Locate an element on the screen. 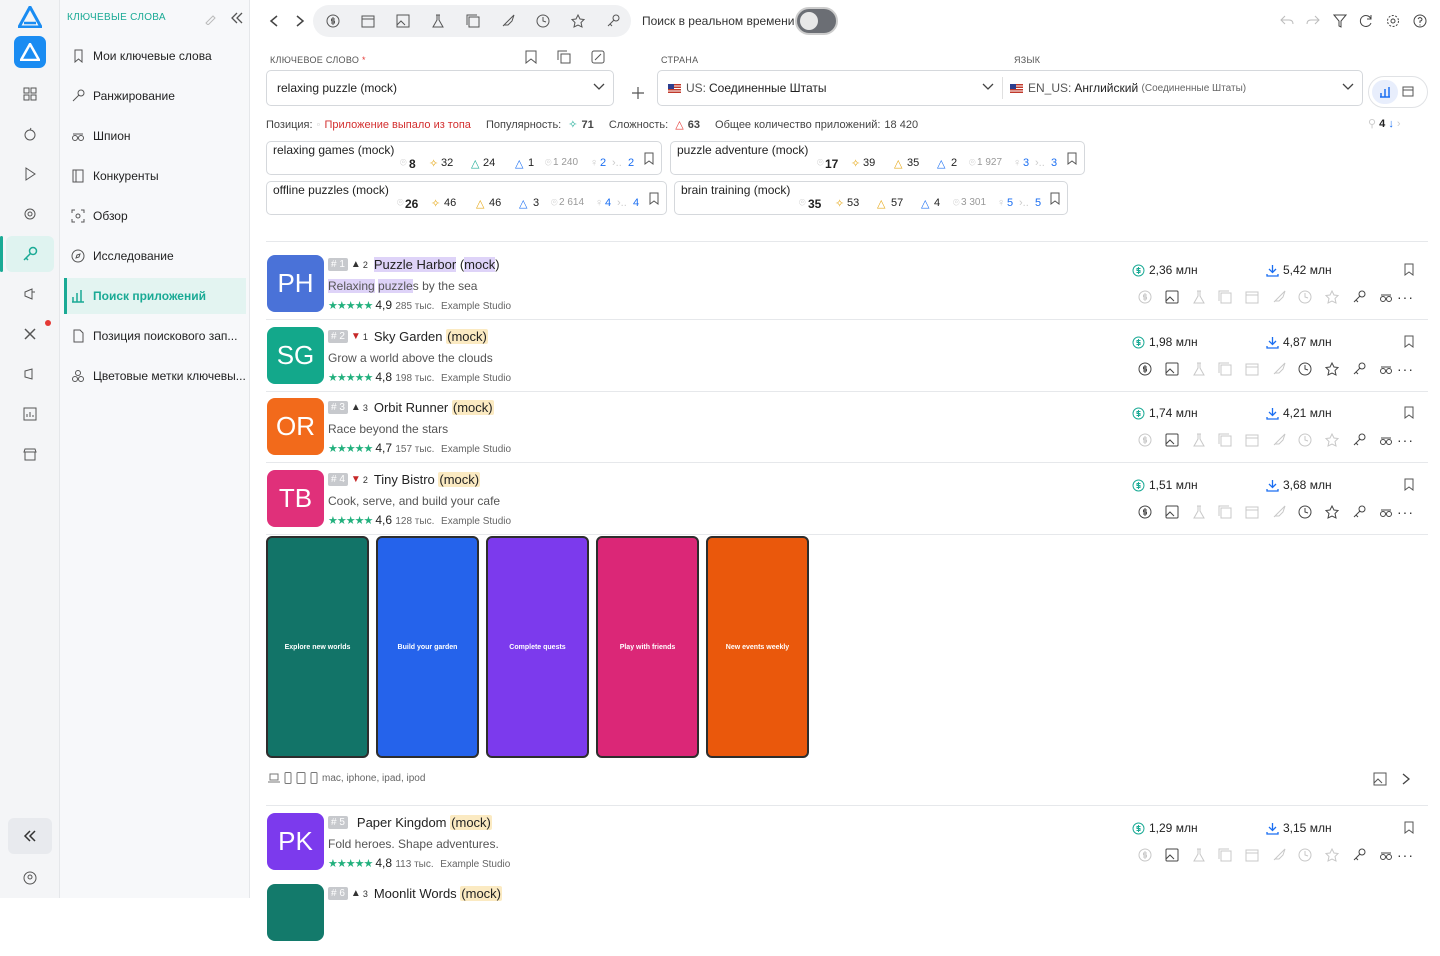 The height and width of the screenshot is (956, 1440). tools-icon is located at coordinates (30, 334).